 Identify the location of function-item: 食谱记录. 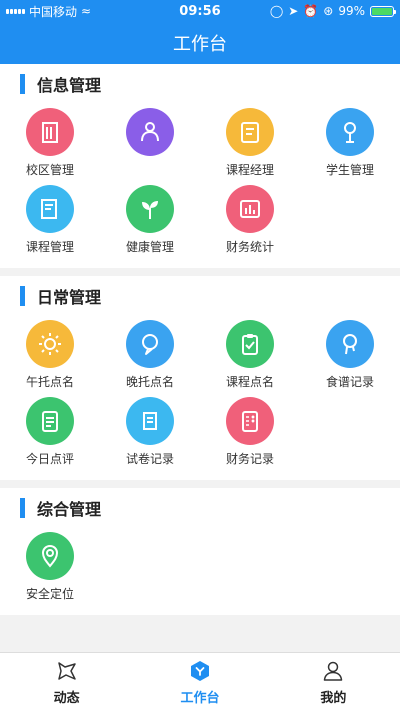
(350, 358).